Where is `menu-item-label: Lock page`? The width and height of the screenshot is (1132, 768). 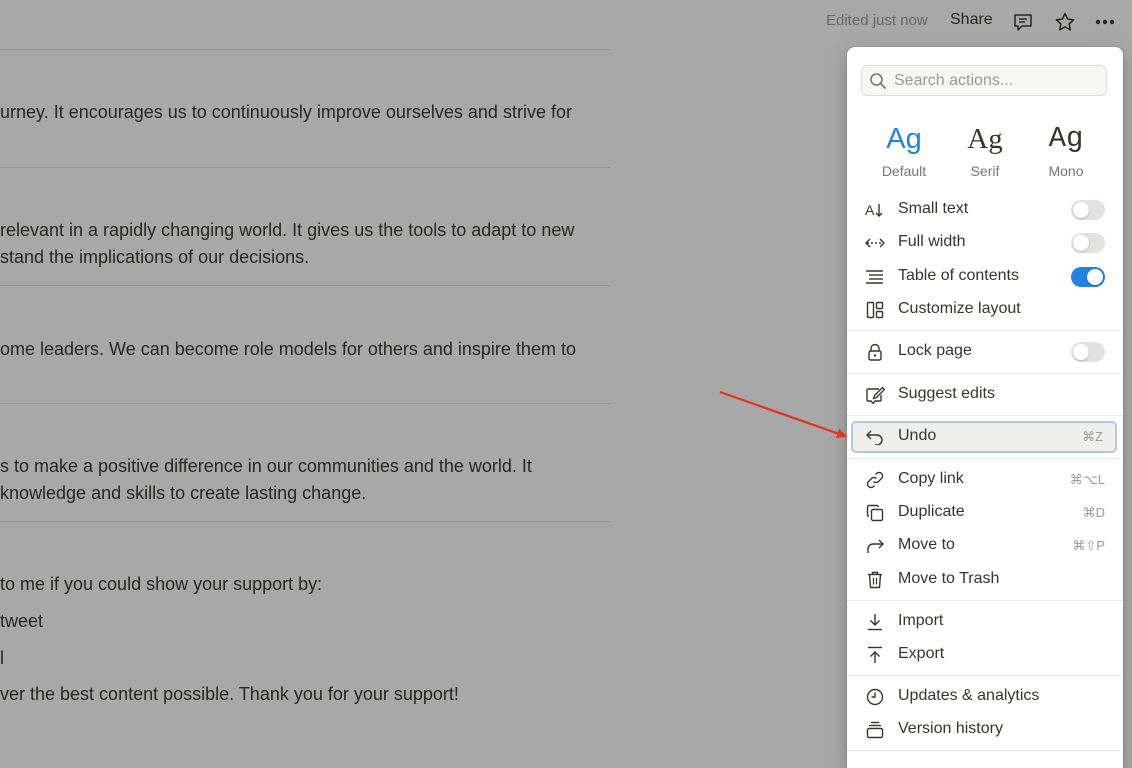
menu-item-label: Lock page is located at coordinates (935, 350).